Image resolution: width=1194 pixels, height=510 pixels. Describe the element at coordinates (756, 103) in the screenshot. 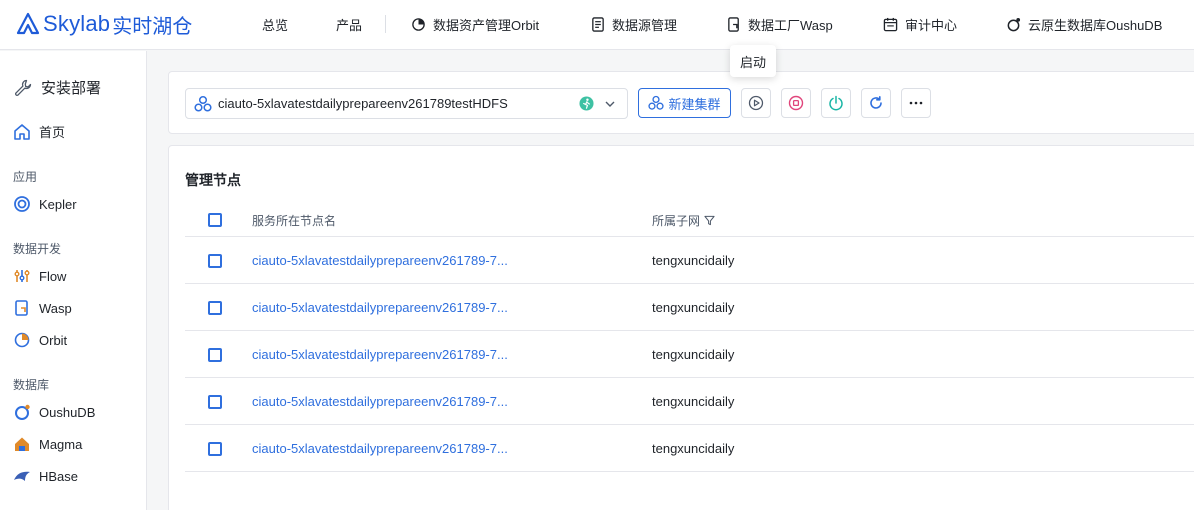

I see `start-button` at that location.